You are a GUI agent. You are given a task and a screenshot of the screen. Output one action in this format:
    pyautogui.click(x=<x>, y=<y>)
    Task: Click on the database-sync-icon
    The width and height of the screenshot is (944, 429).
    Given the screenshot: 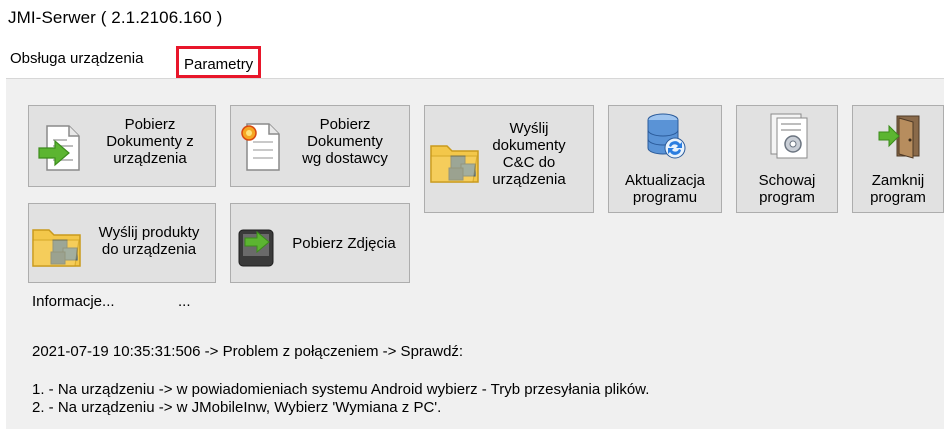 What is the action you would take?
    pyautogui.click(x=666, y=136)
    